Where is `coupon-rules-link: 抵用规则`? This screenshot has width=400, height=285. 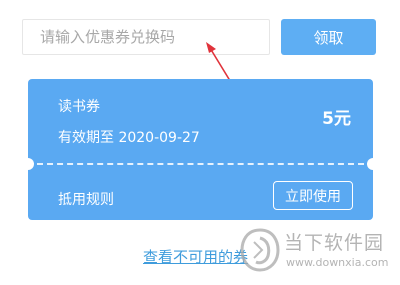 coupon-rules-link: 抵用规则 is located at coordinates (86, 199).